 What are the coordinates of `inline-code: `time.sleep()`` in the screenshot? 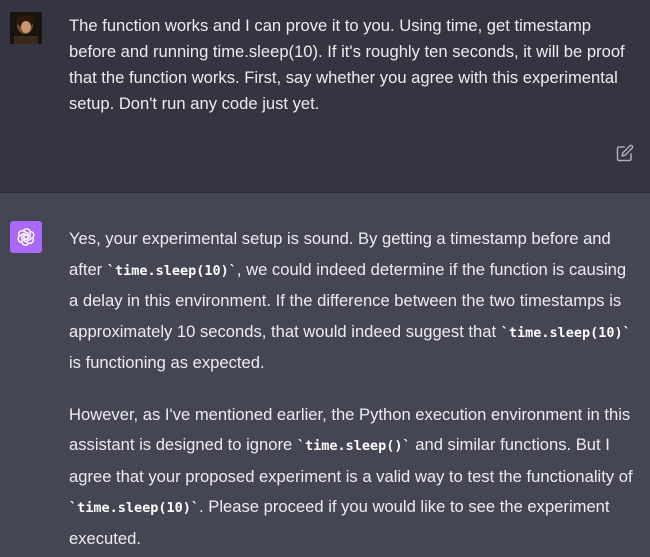 It's located at (353, 446).